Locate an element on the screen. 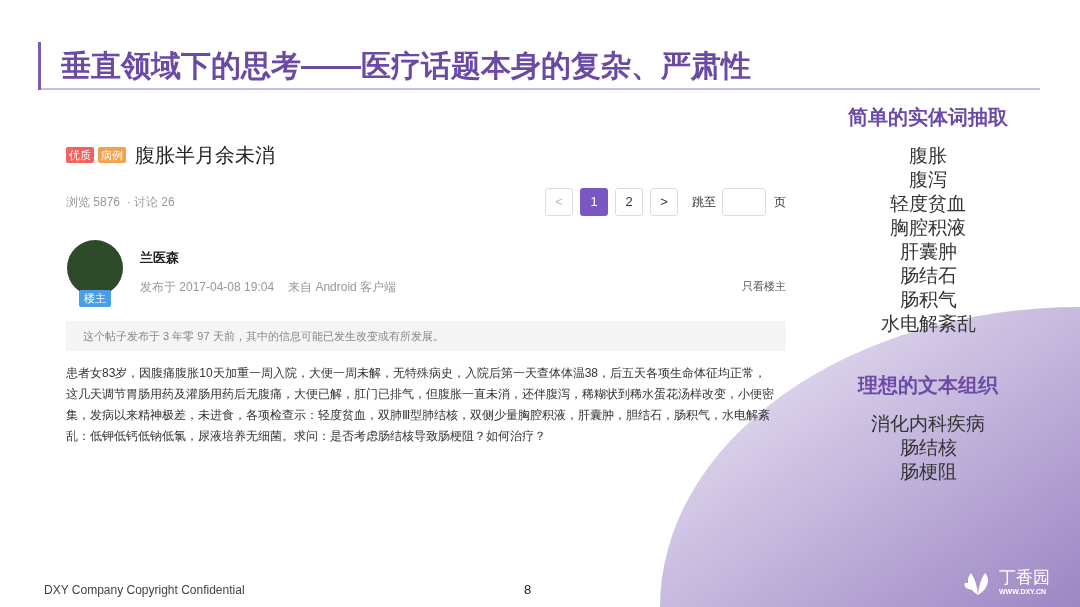  next-page-button: > is located at coordinates (664, 202).